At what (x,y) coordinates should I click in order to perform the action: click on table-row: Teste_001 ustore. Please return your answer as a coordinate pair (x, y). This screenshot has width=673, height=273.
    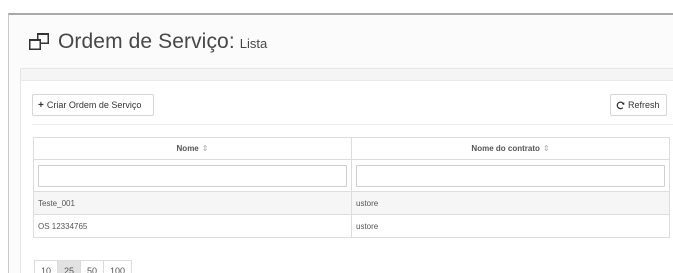
    Looking at the image, I should click on (351, 203).